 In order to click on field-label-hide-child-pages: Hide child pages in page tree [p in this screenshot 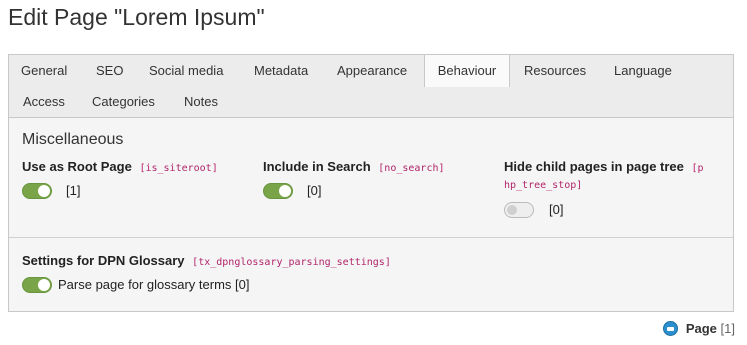, I will do `click(604, 166)`.